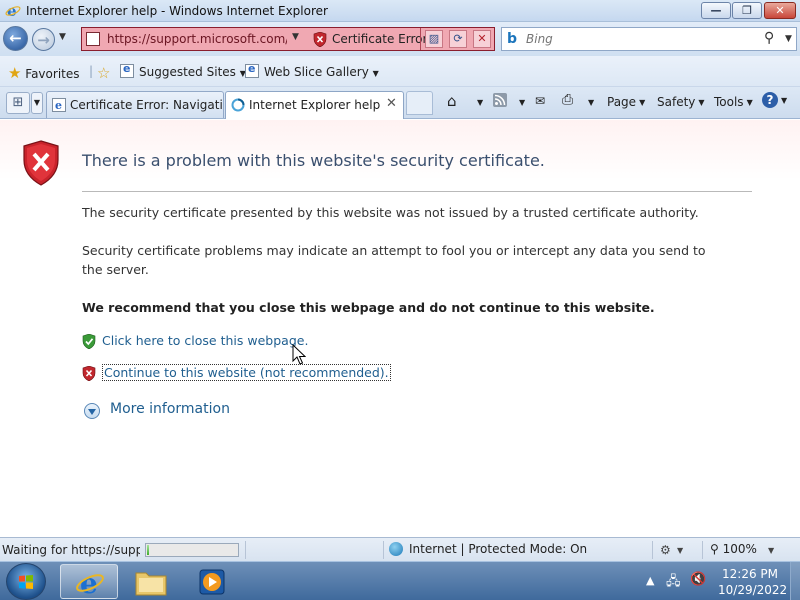 Image resolution: width=800 pixels, height=600 pixels. I want to click on media-player-icon, so click(212, 582).